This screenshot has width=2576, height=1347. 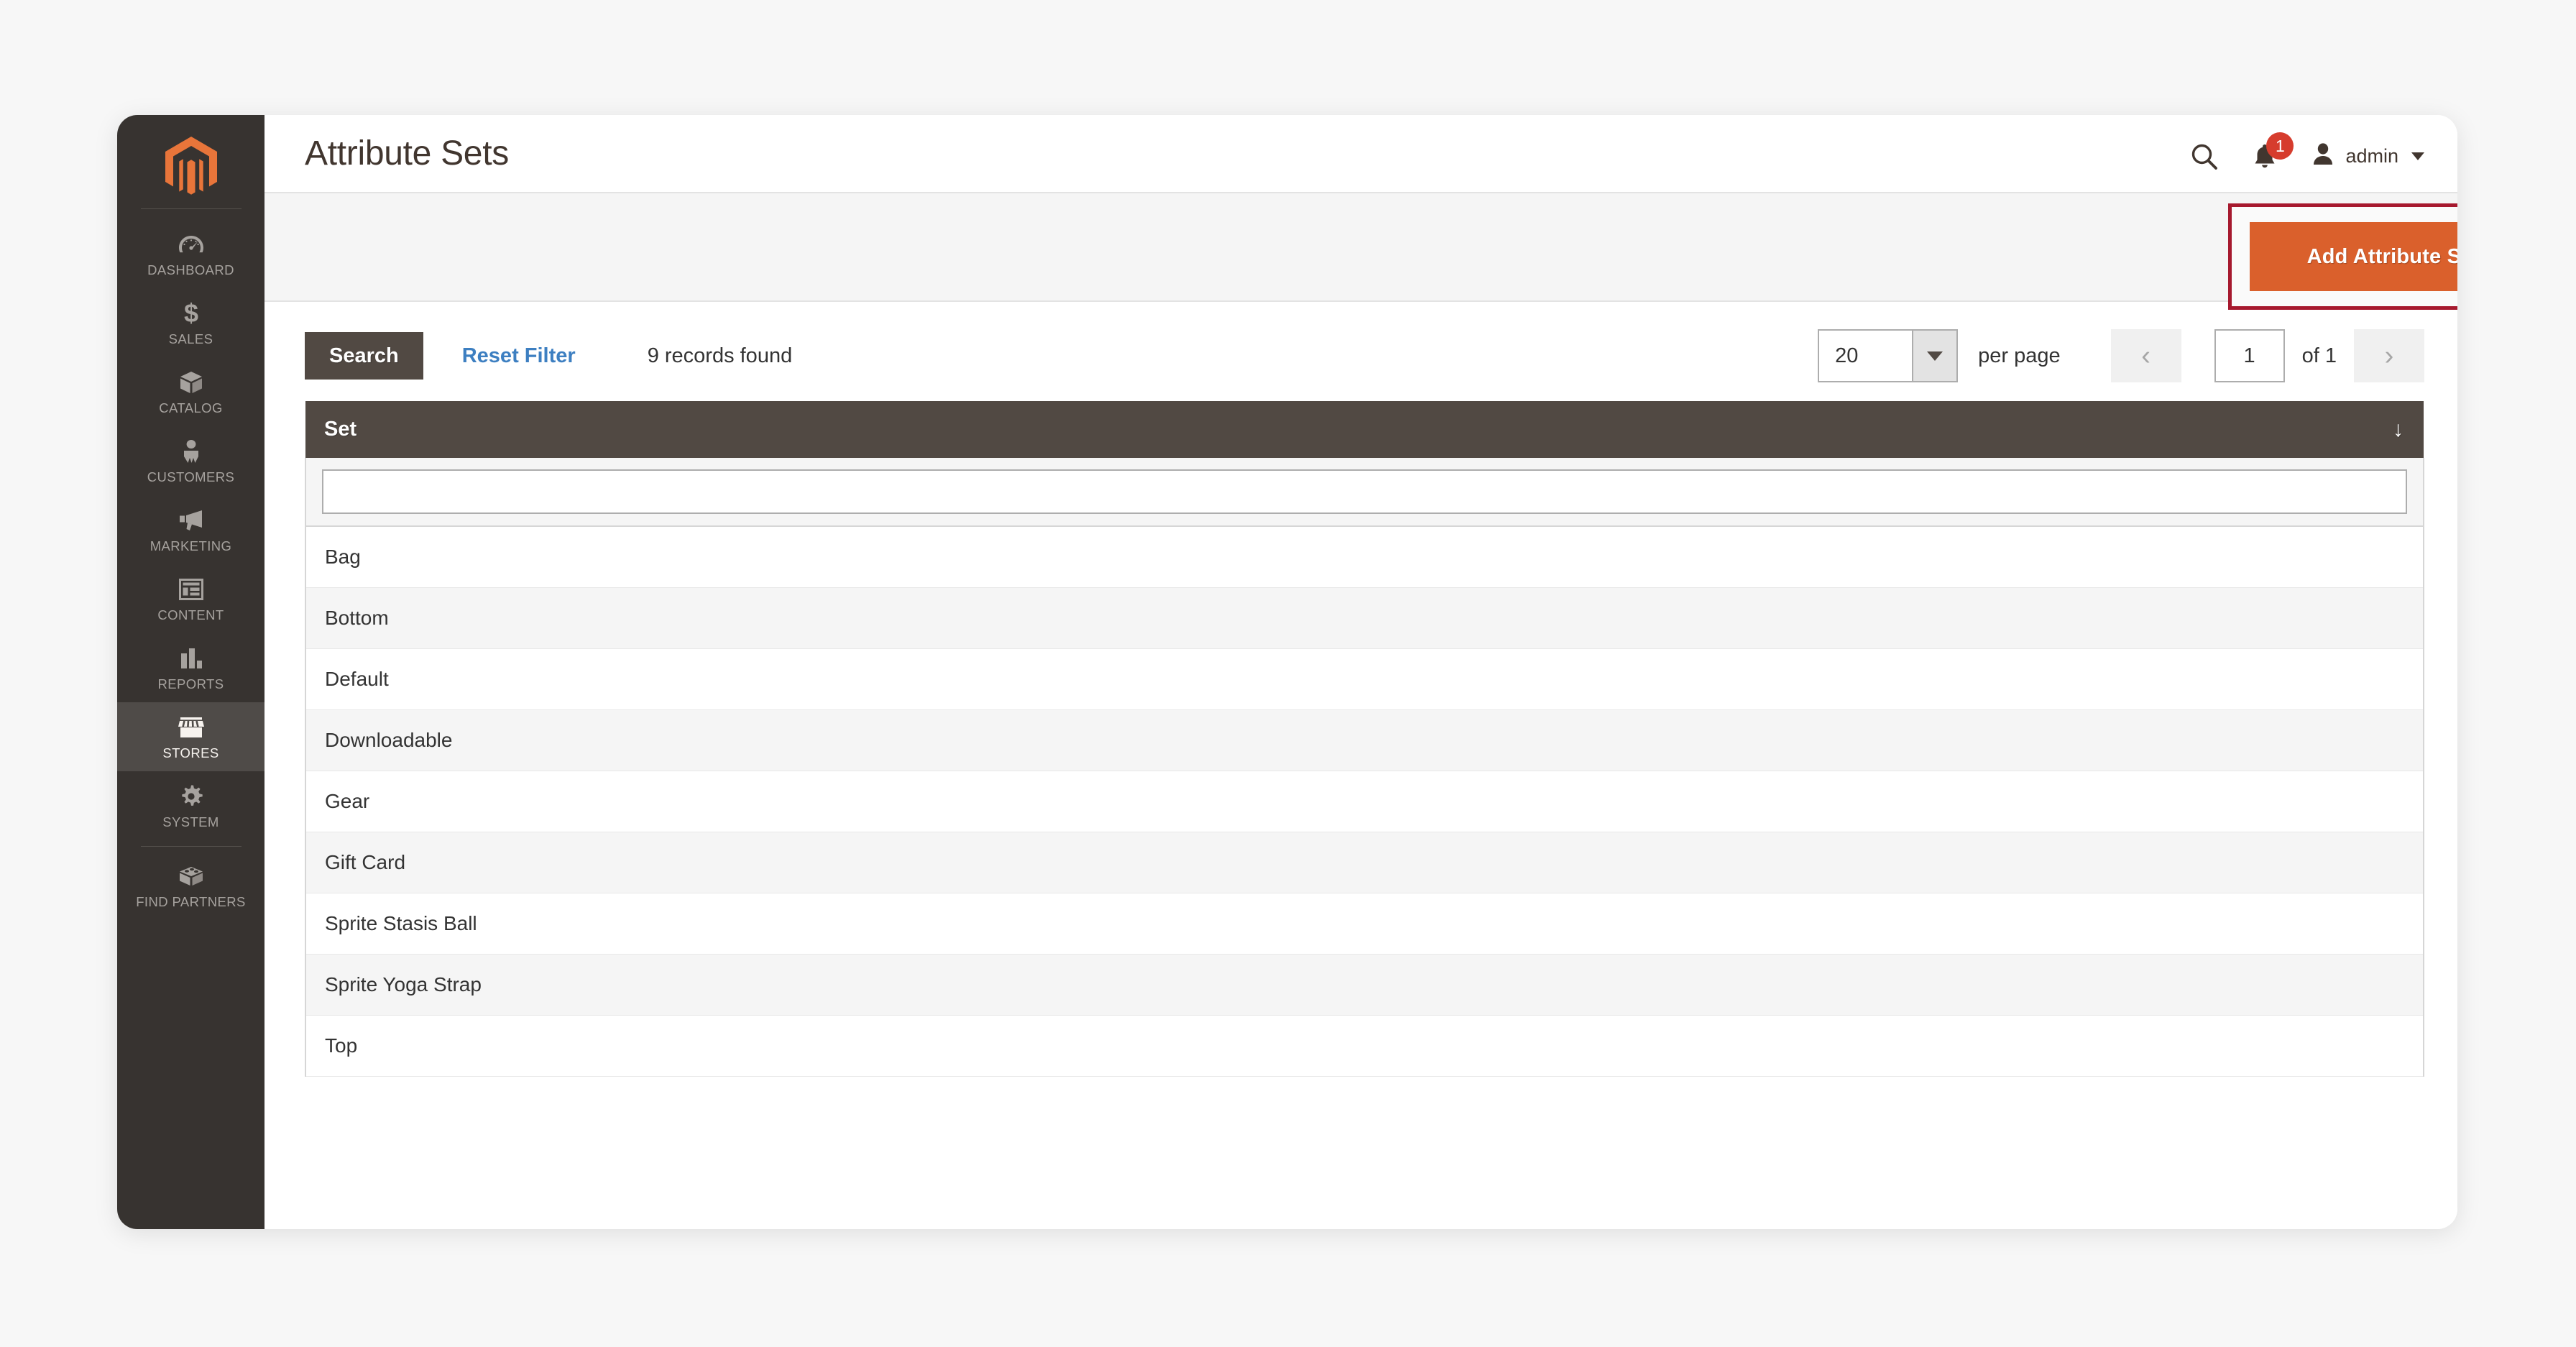 I want to click on per-page-select: 20, so click(x=1888, y=355).